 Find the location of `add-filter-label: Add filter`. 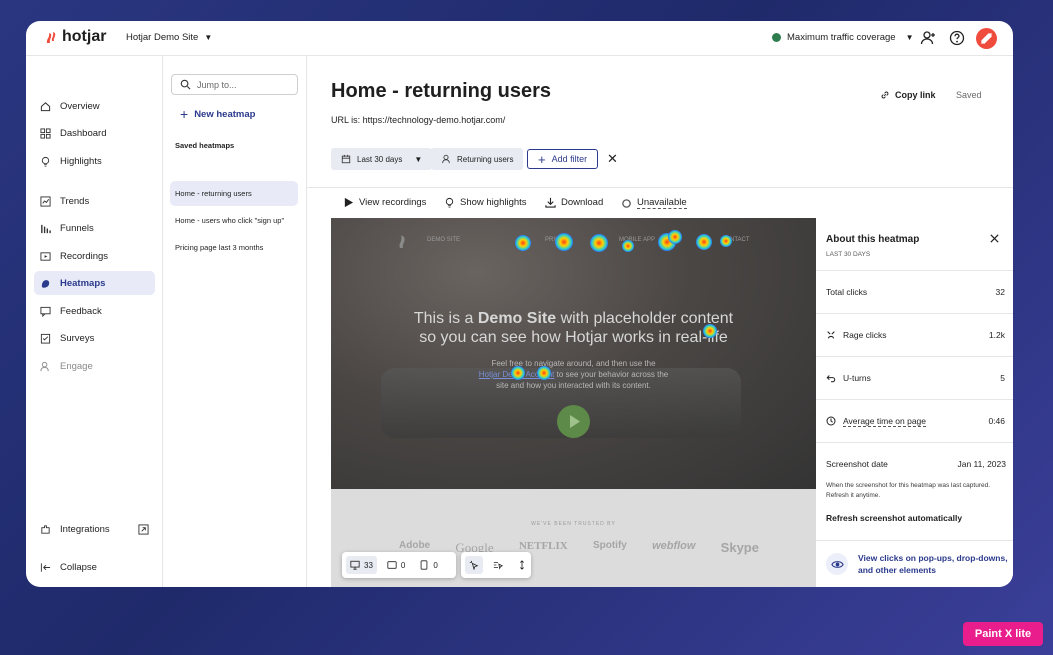

add-filter-label: Add filter is located at coordinates (569, 159).